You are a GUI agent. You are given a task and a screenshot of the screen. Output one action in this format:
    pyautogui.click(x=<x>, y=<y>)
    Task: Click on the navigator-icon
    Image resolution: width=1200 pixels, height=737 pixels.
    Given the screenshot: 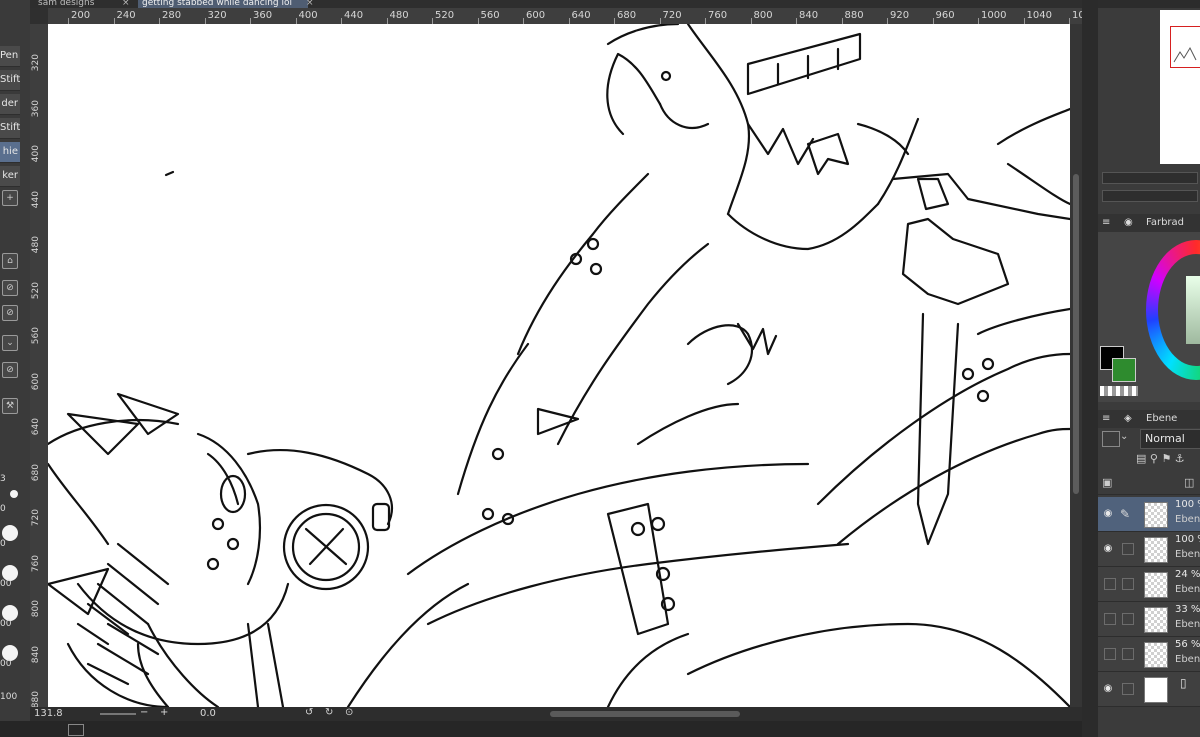 What is the action you would take?
    pyautogui.click(x=76, y=730)
    